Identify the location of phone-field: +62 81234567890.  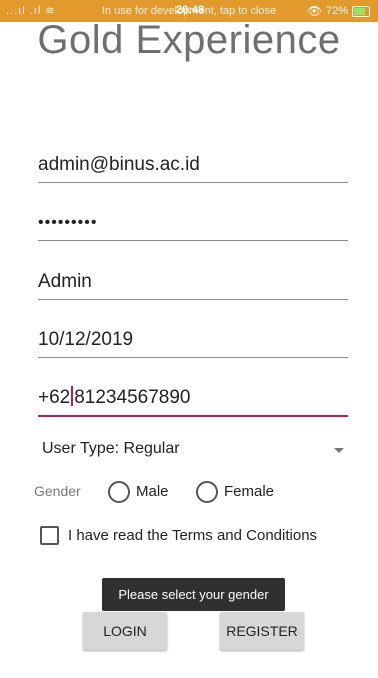
(193, 399).